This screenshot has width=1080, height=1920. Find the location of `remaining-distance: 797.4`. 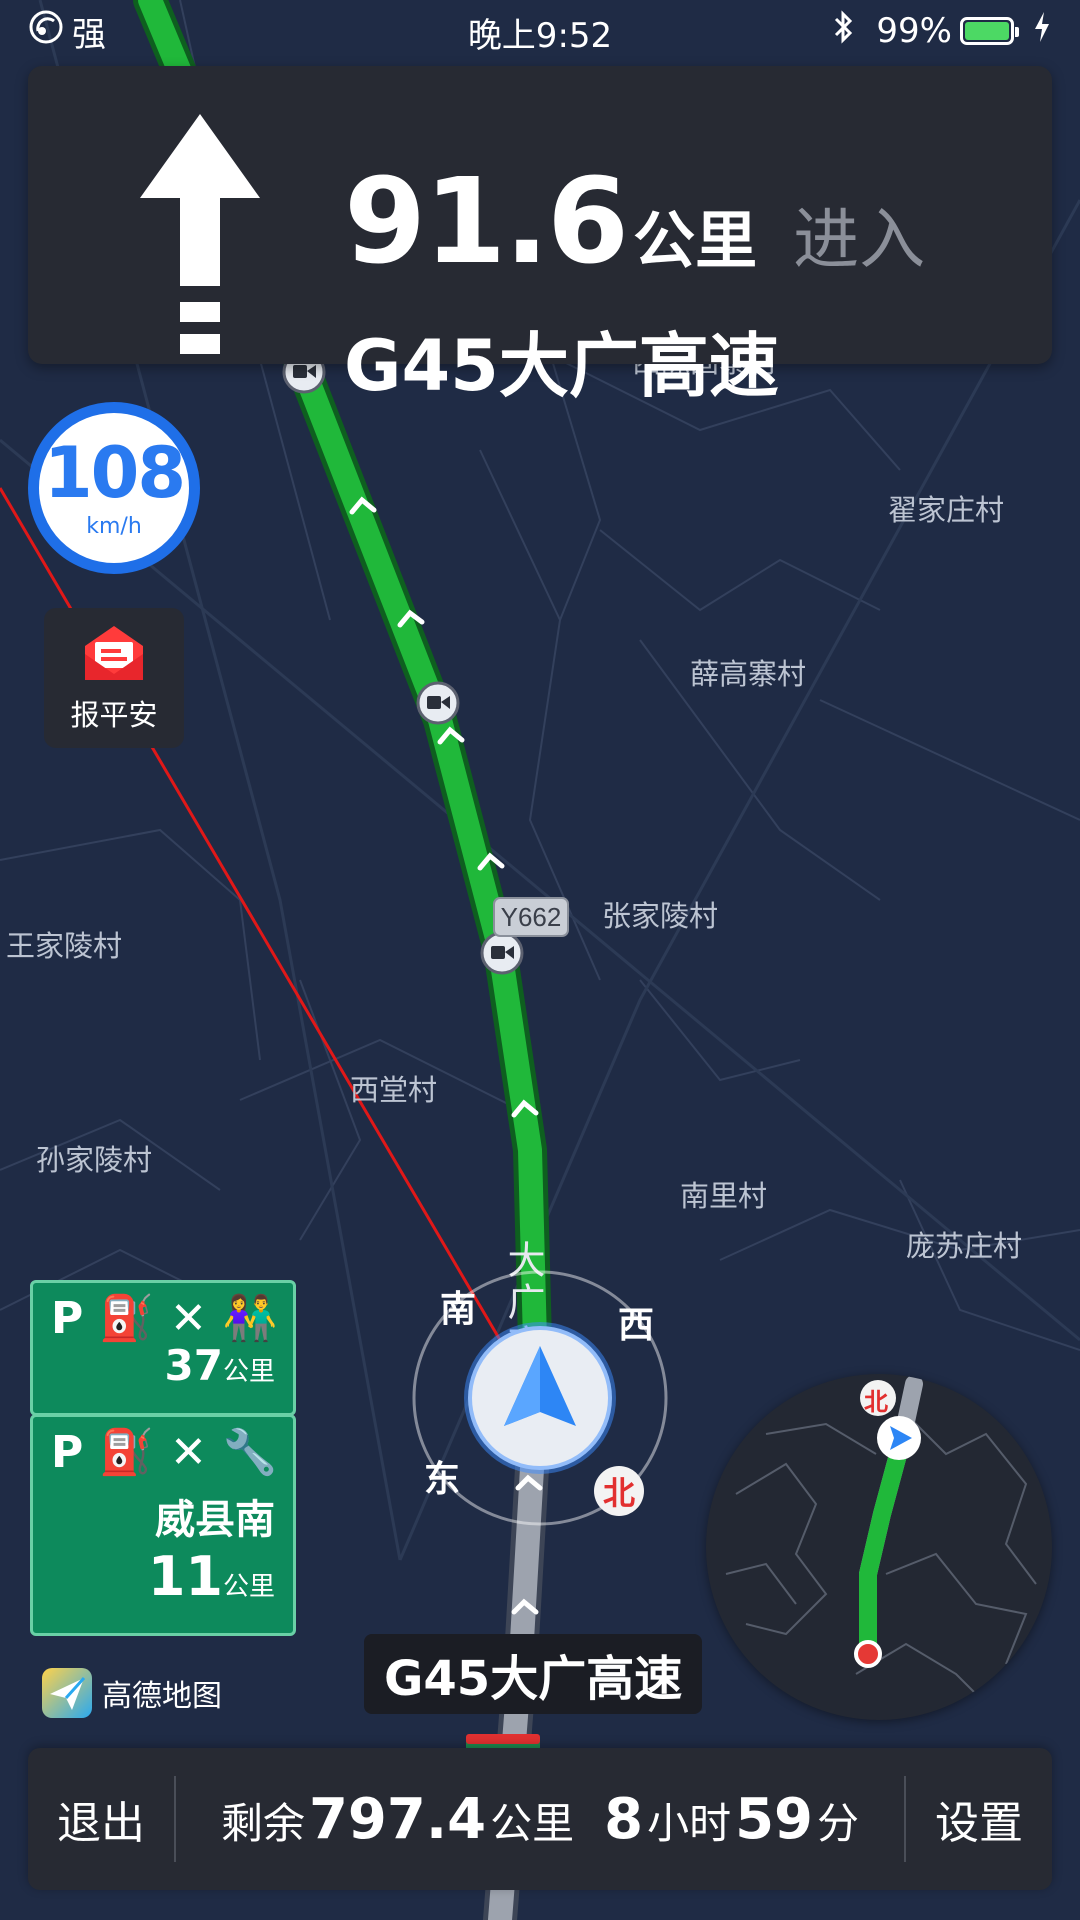

remaining-distance: 797.4 is located at coordinates (397, 1819).